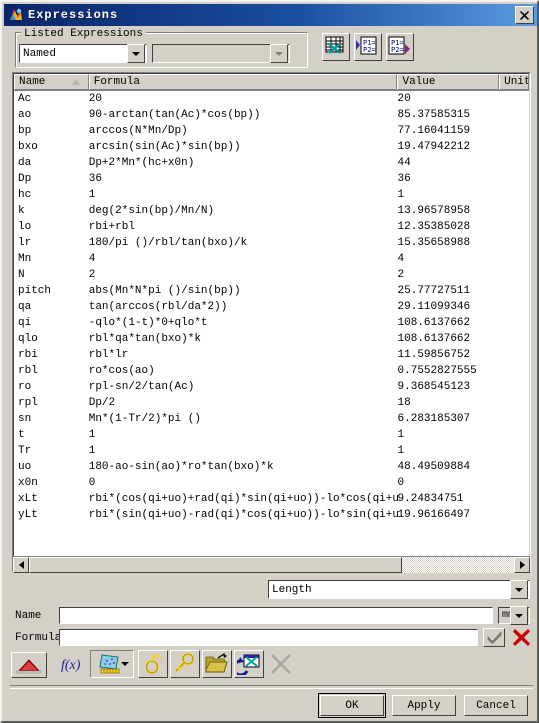 Image resolution: width=539 pixels, height=723 pixels. Describe the element at coordinates (271, 243) in the screenshot. I see `table-row: lr 180/pi ()/rbl/tan(bxo)/k 15.35658988` at that location.